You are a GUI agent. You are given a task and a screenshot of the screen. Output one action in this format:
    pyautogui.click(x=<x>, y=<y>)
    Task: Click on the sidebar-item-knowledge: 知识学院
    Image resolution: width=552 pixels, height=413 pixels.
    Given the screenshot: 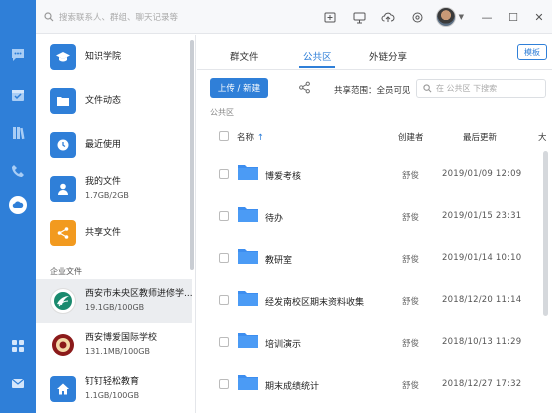 What is the action you would take?
    pyautogui.click(x=114, y=57)
    